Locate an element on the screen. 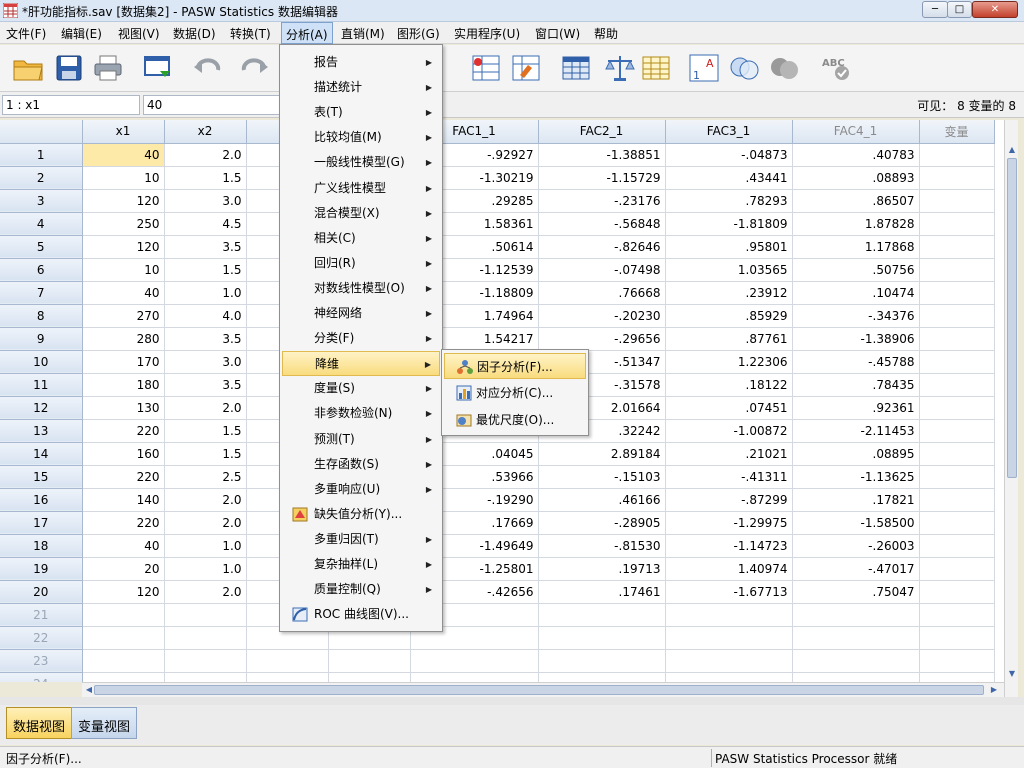 Image resolution: width=1024 pixels, height=768 pixels. redo-icon is located at coordinates (254, 68).